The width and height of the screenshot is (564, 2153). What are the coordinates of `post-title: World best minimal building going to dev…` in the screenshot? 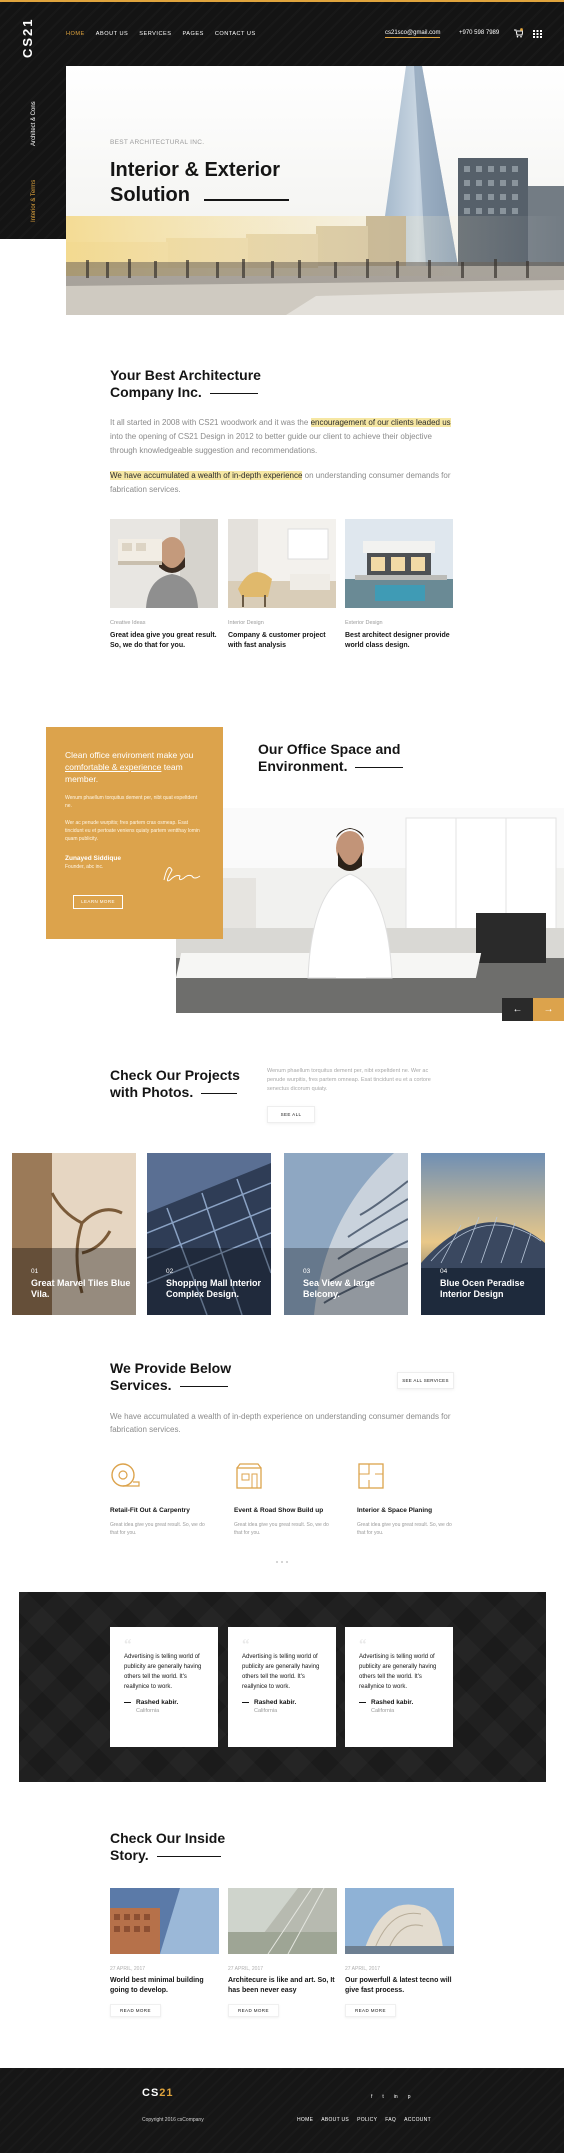 It's located at (164, 1986).